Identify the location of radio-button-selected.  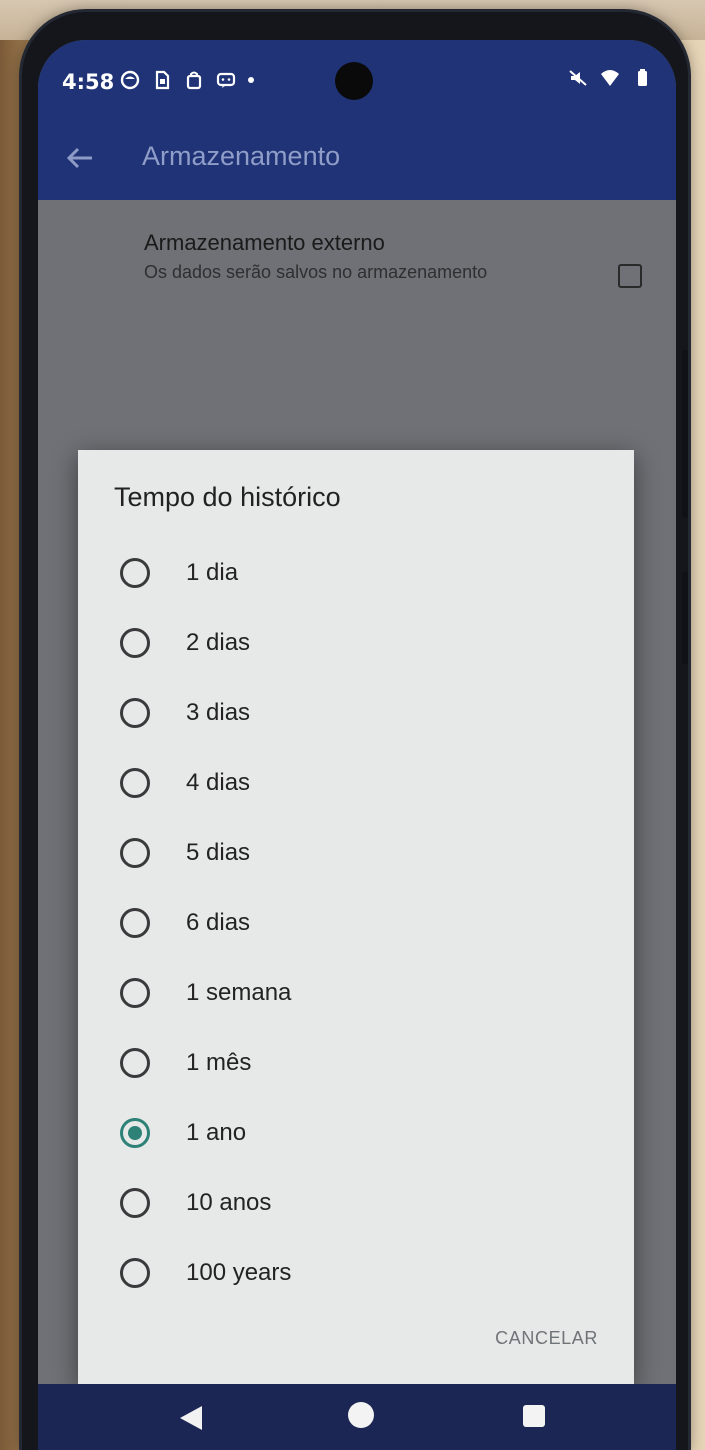
(135, 1133).